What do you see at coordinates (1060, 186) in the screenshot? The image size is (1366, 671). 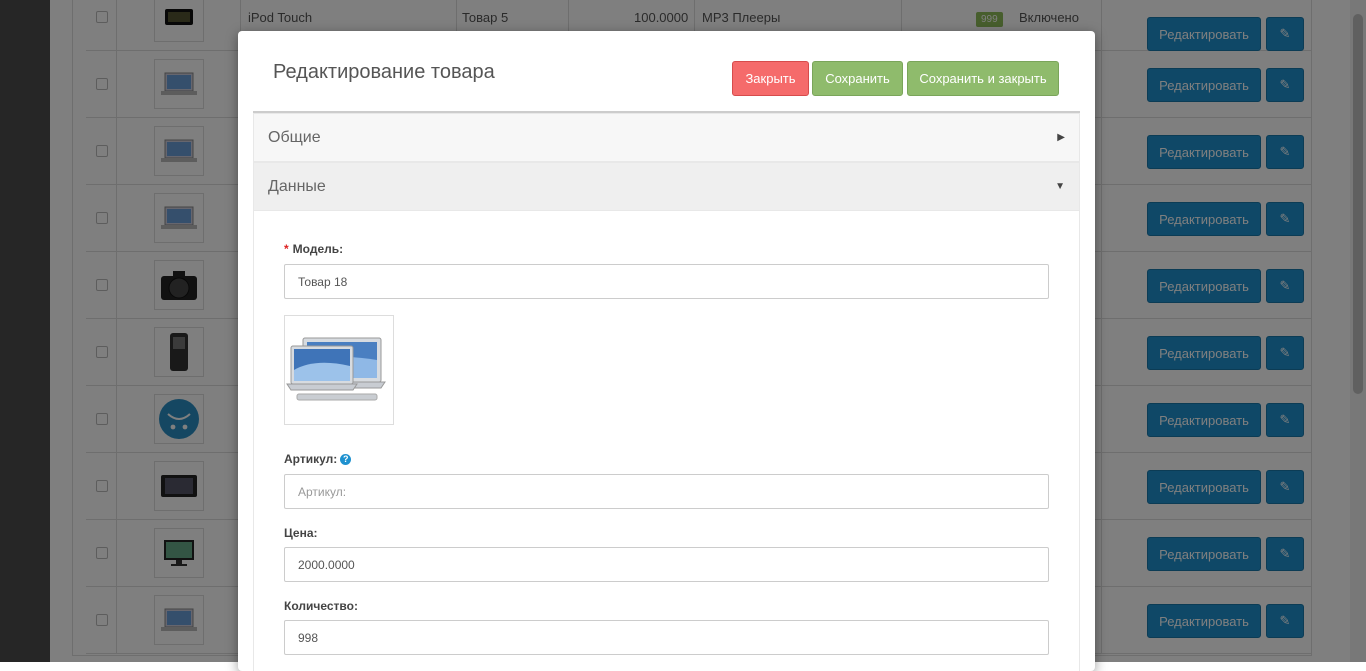 I see `triangle-down-icon: ▼` at bounding box center [1060, 186].